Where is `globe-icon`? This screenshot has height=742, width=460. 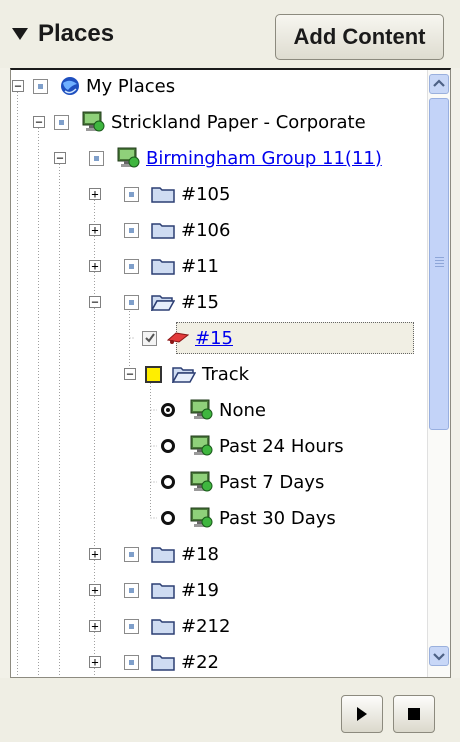
globe-icon is located at coordinates (70, 86).